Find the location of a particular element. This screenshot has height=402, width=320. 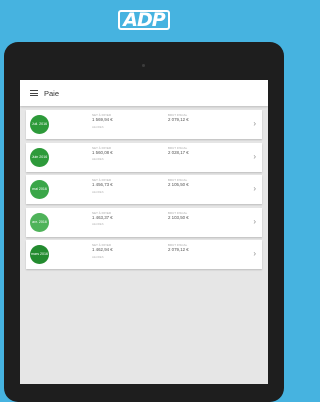

net-column: NET À PAYER 1 462,94 € HEURES is located at coordinates (102, 251).